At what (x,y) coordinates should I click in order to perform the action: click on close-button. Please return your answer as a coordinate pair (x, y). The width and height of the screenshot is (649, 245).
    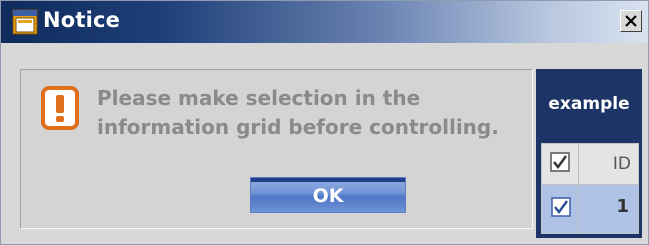
    Looking at the image, I should click on (631, 21).